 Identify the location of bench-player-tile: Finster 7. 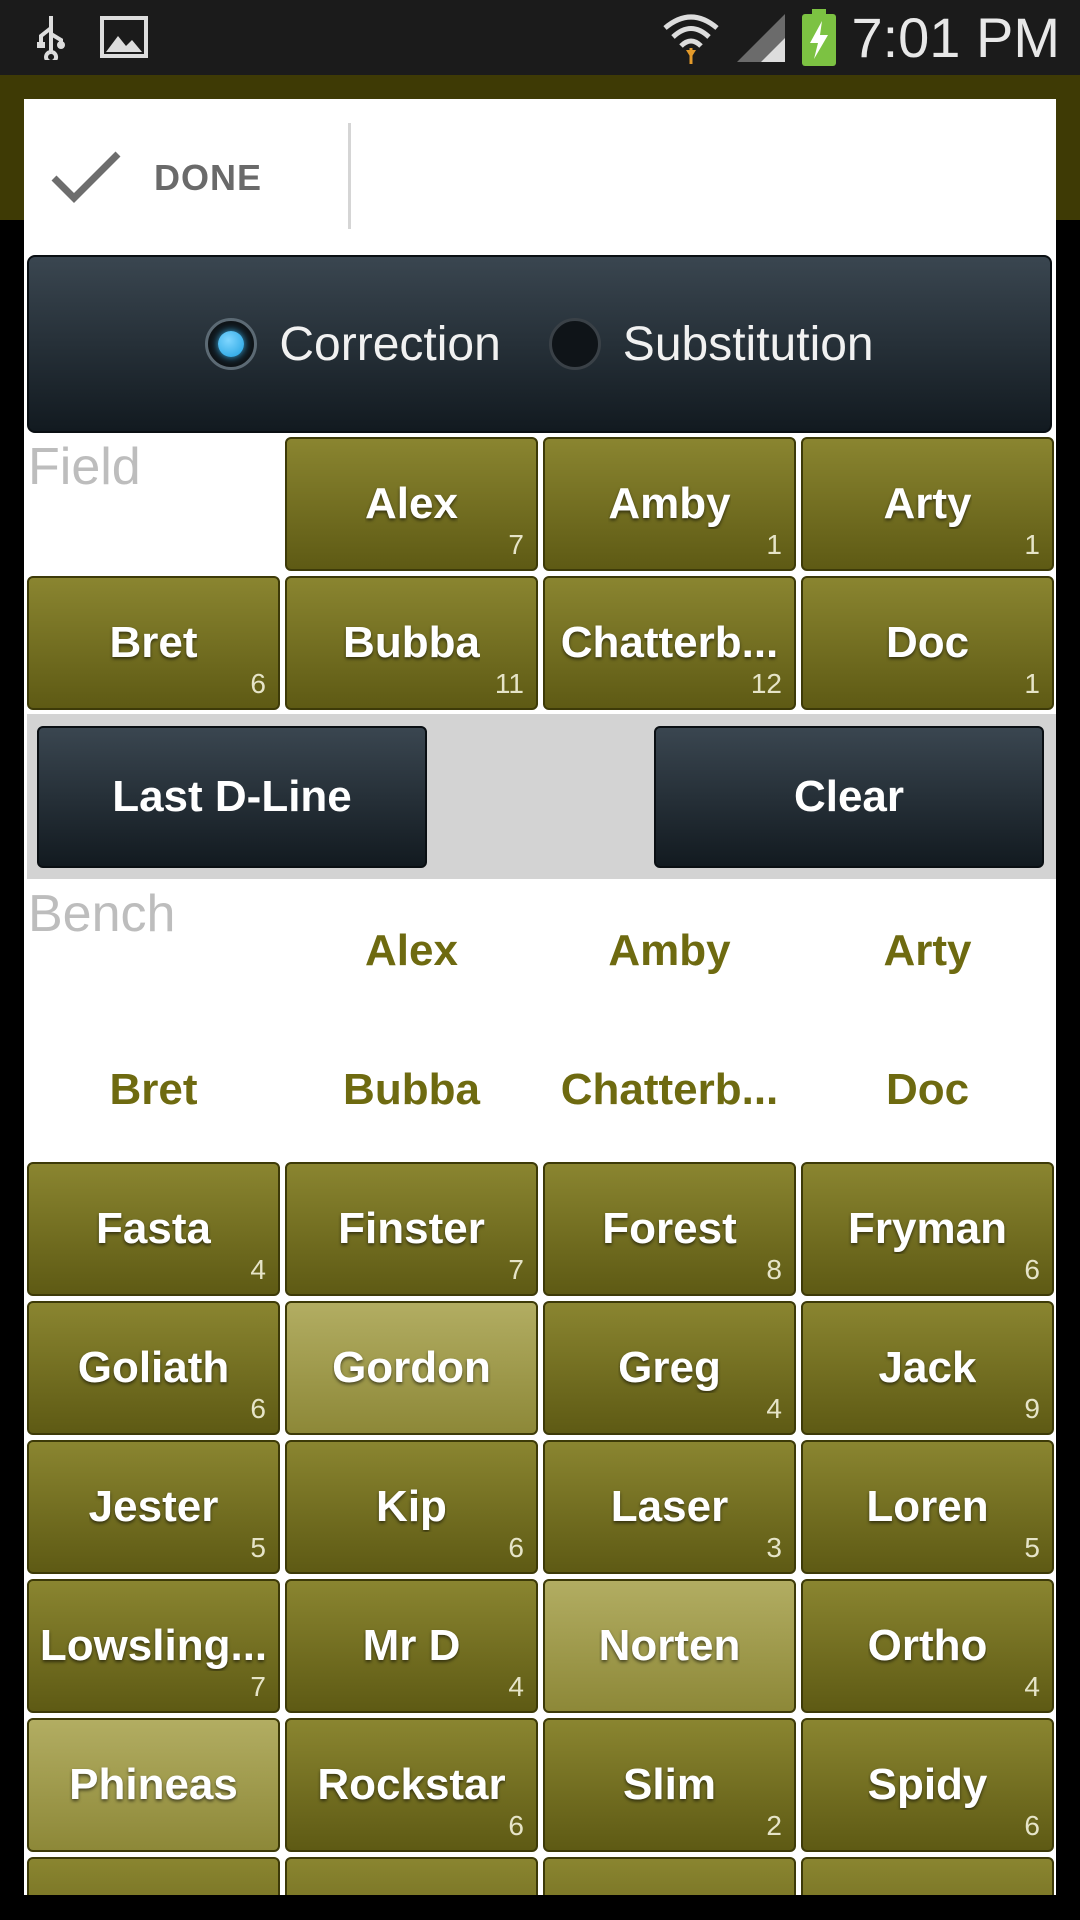
(411, 1229).